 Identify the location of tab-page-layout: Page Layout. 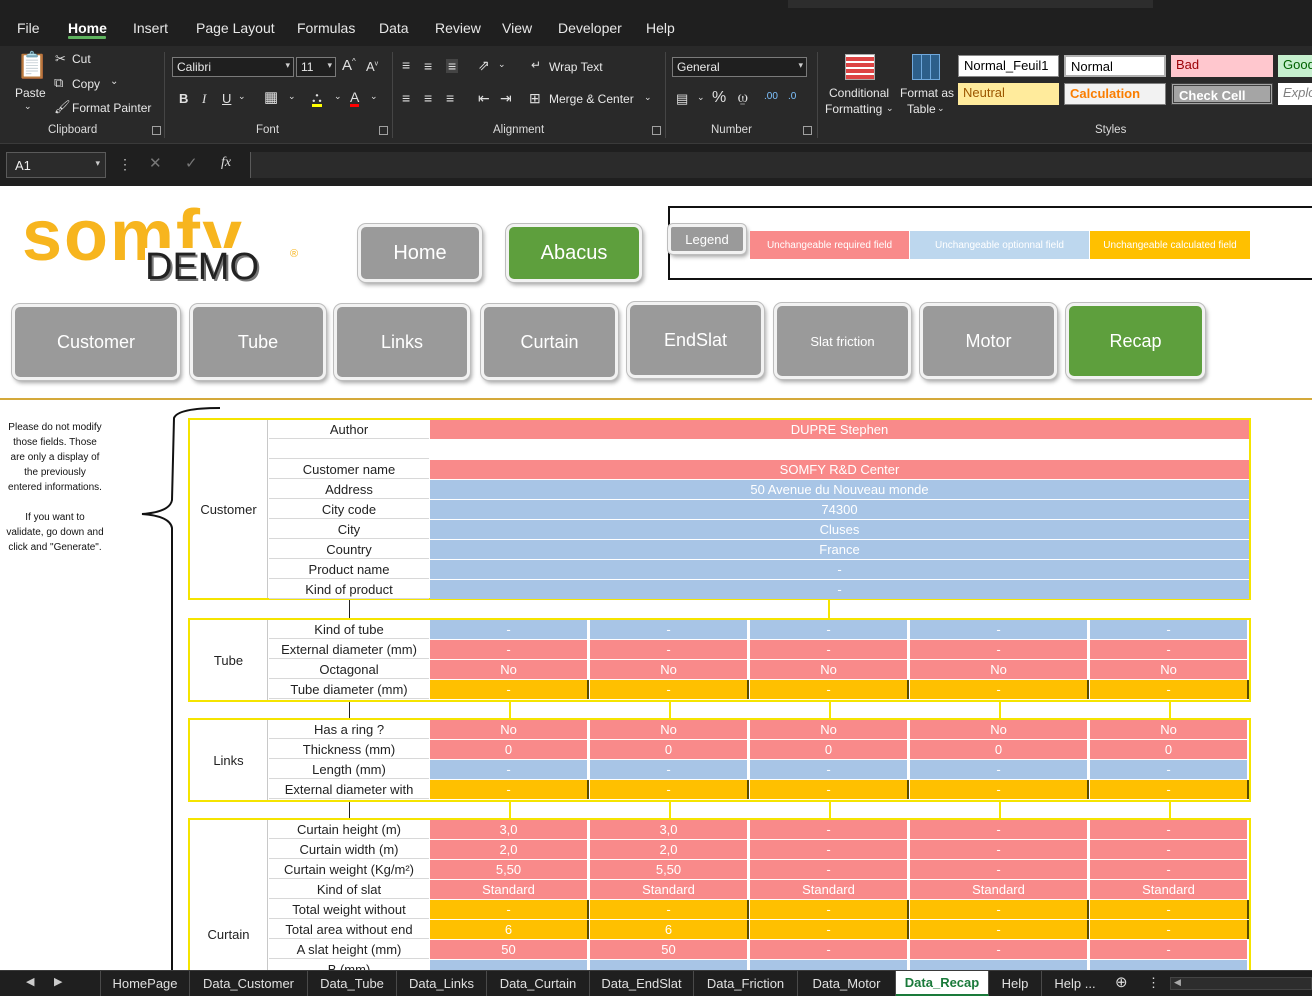
(235, 28).